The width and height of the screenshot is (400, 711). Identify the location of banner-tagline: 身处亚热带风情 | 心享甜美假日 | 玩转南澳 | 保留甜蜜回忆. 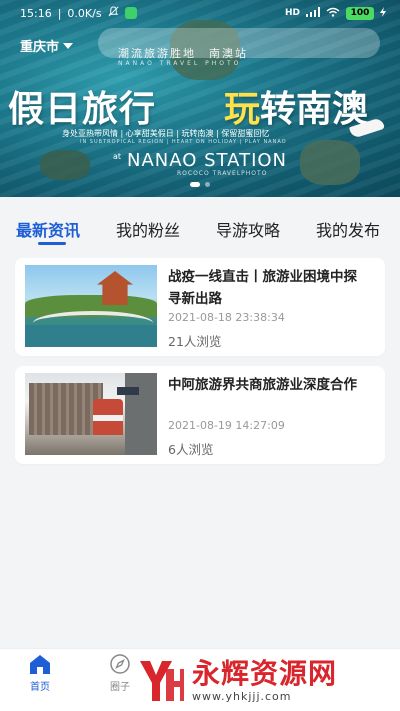
(166, 133).